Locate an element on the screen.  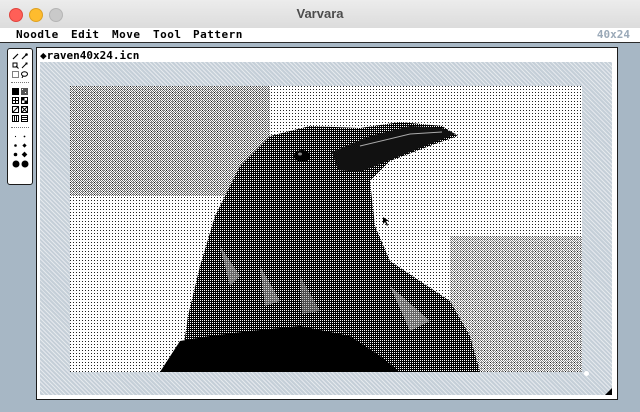
pattern-dots-icon is located at coordinates (24, 91).